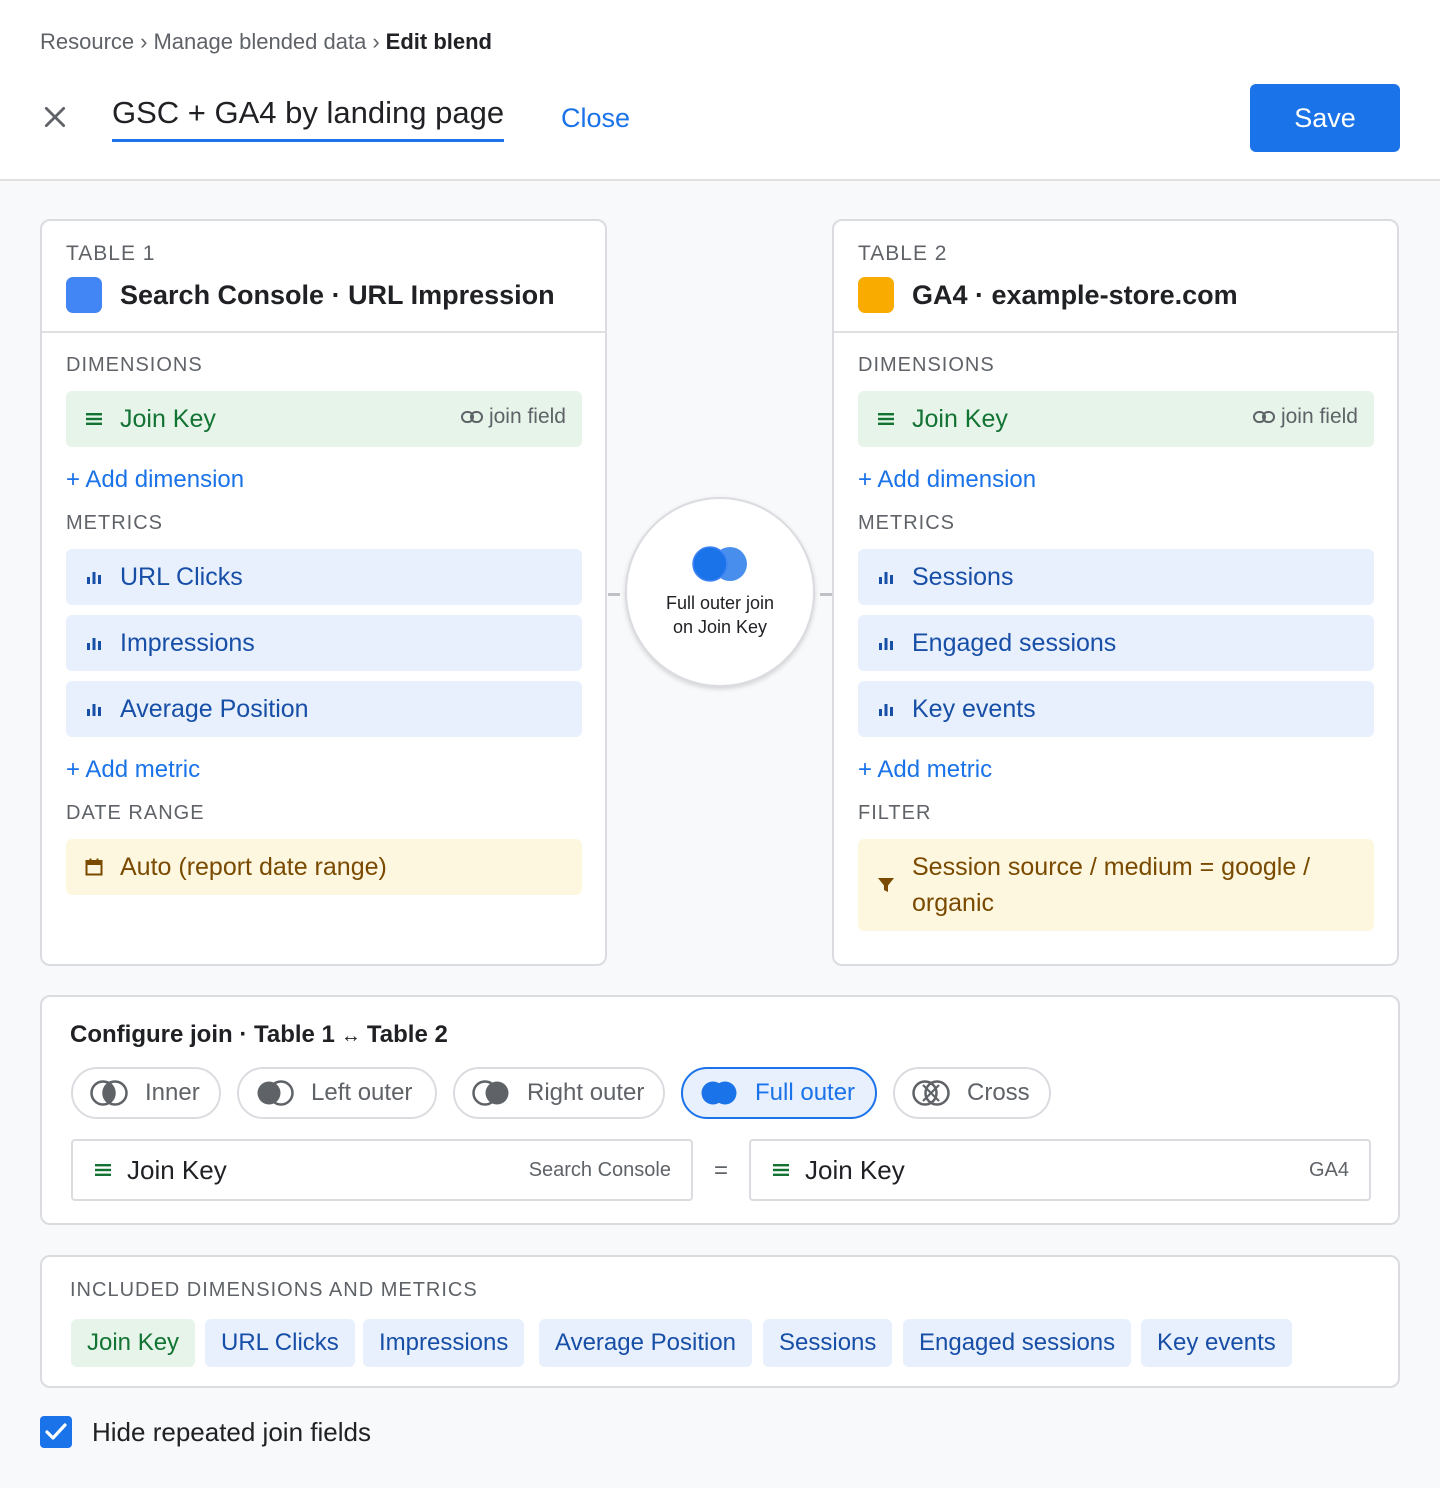 This screenshot has width=1440, height=1488. Describe the element at coordinates (886, 885) in the screenshot. I see `filter-funnel-icon` at that location.